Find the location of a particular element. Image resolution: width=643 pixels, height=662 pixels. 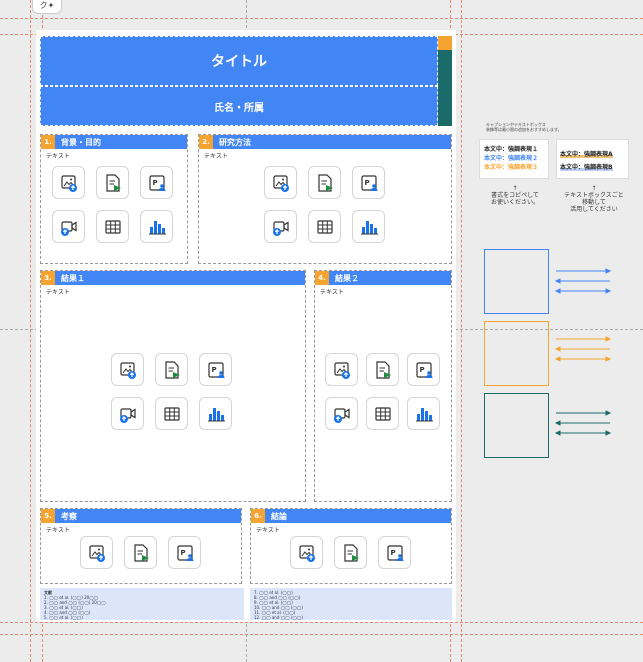

section-6-number: 6. is located at coordinates (258, 516).